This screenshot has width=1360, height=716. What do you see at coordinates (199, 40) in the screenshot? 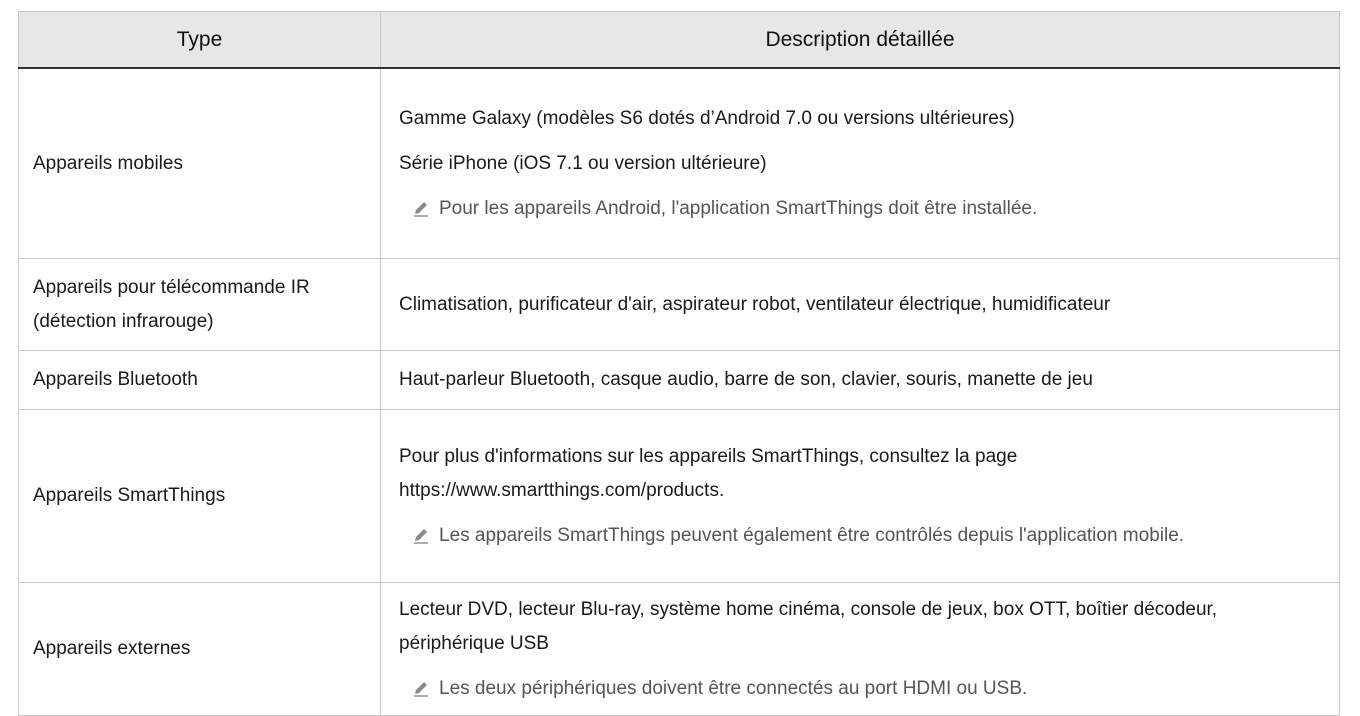
I see `header-type: Type` at bounding box center [199, 40].